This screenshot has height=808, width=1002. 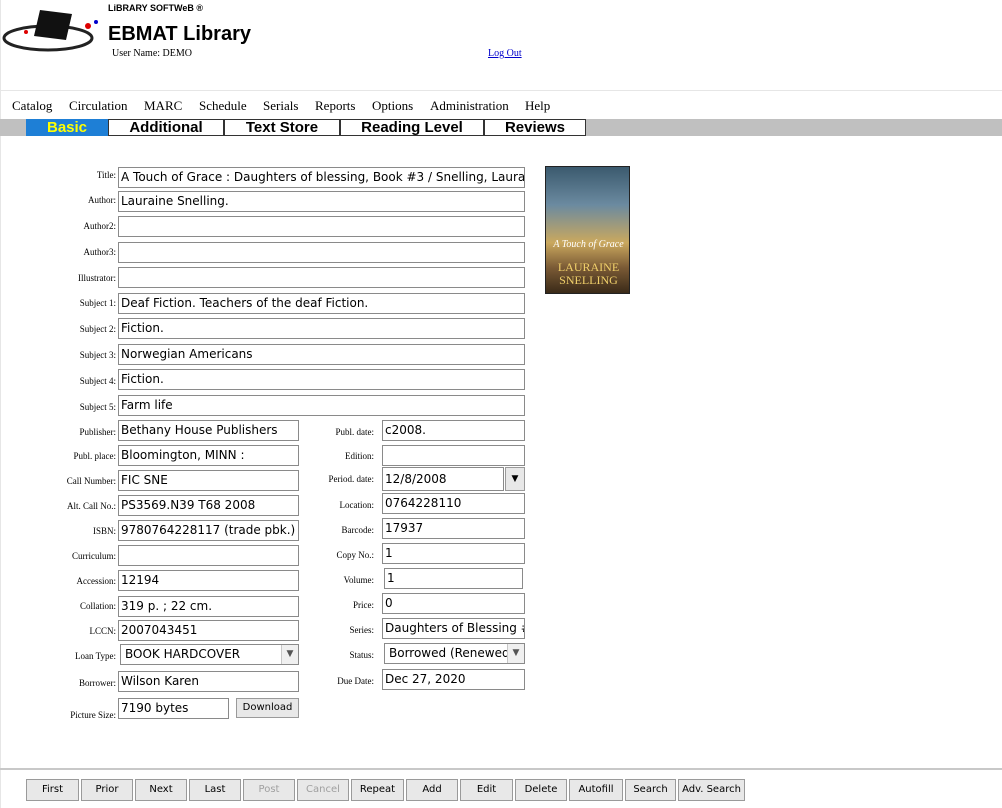 What do you see at coordinates (215, 790) in the screenshot?
I see `last-button: Last` at bounding box center [215, 790].